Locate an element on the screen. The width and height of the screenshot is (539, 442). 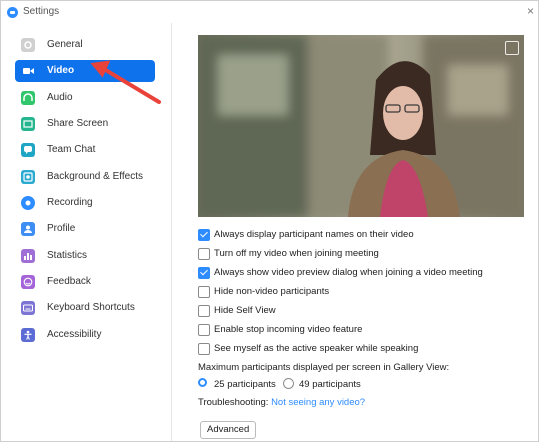
sidebar-item-feedback: Feedback is located at coordinates (85, 282).